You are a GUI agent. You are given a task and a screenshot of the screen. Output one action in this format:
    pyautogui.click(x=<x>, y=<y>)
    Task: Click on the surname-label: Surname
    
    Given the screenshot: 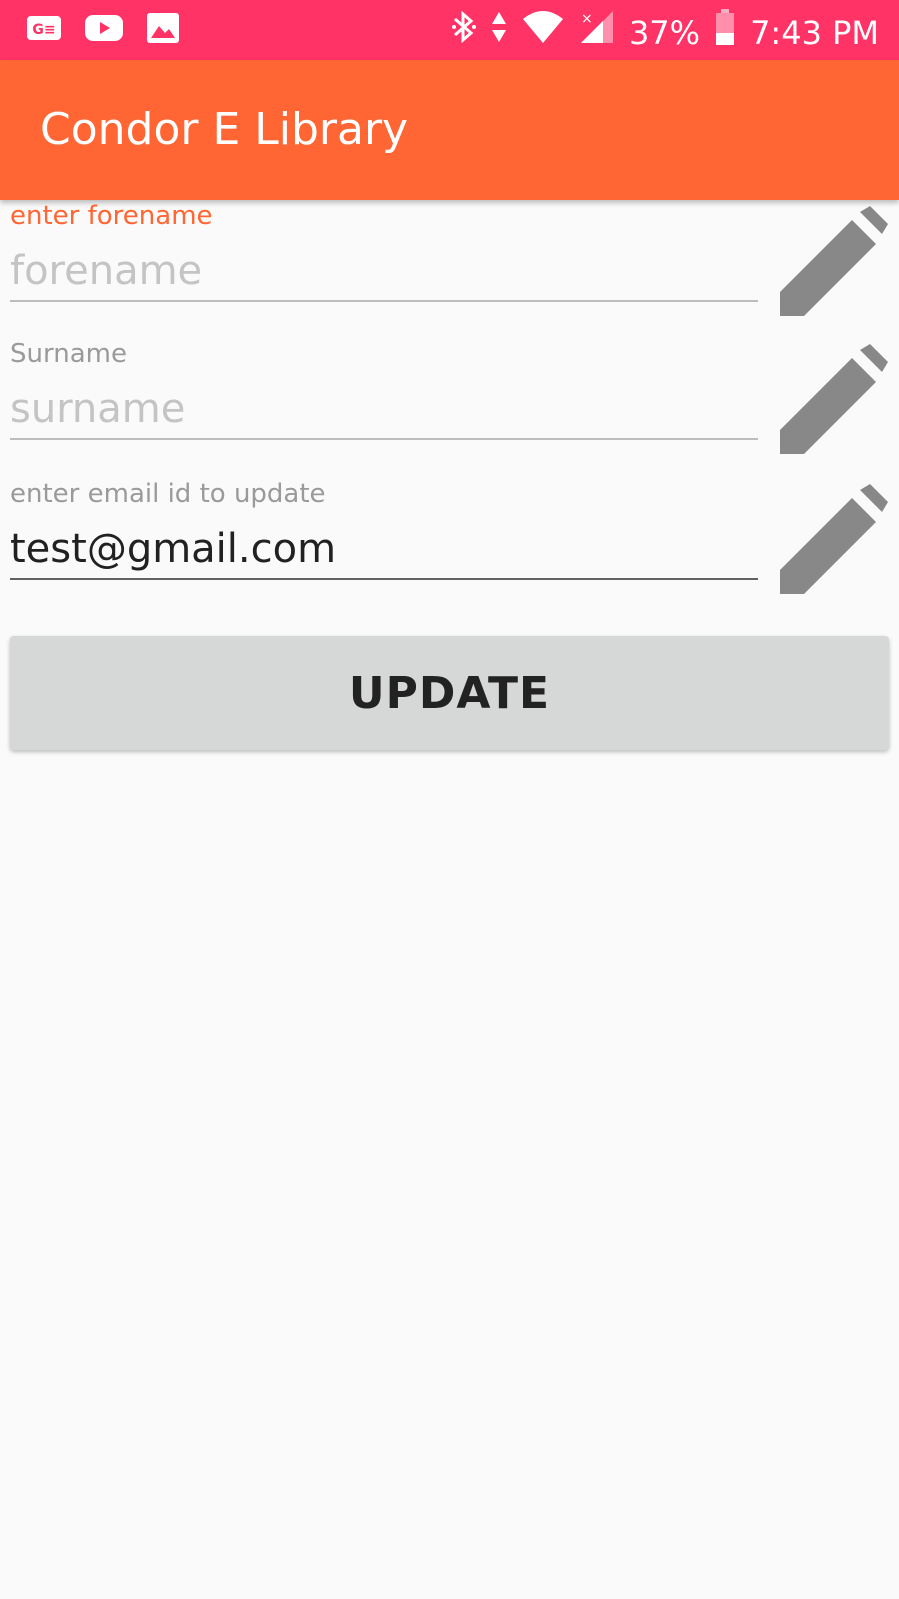 What is the action you would take?
    pyautogui.click(x=68, y=354)
    